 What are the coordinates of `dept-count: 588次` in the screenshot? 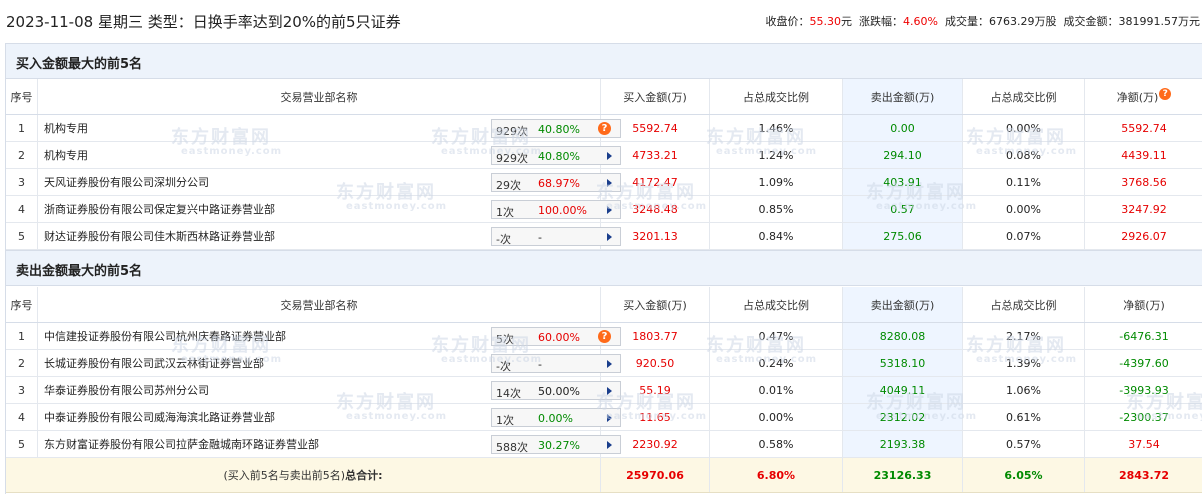 It's located at (512, 447).